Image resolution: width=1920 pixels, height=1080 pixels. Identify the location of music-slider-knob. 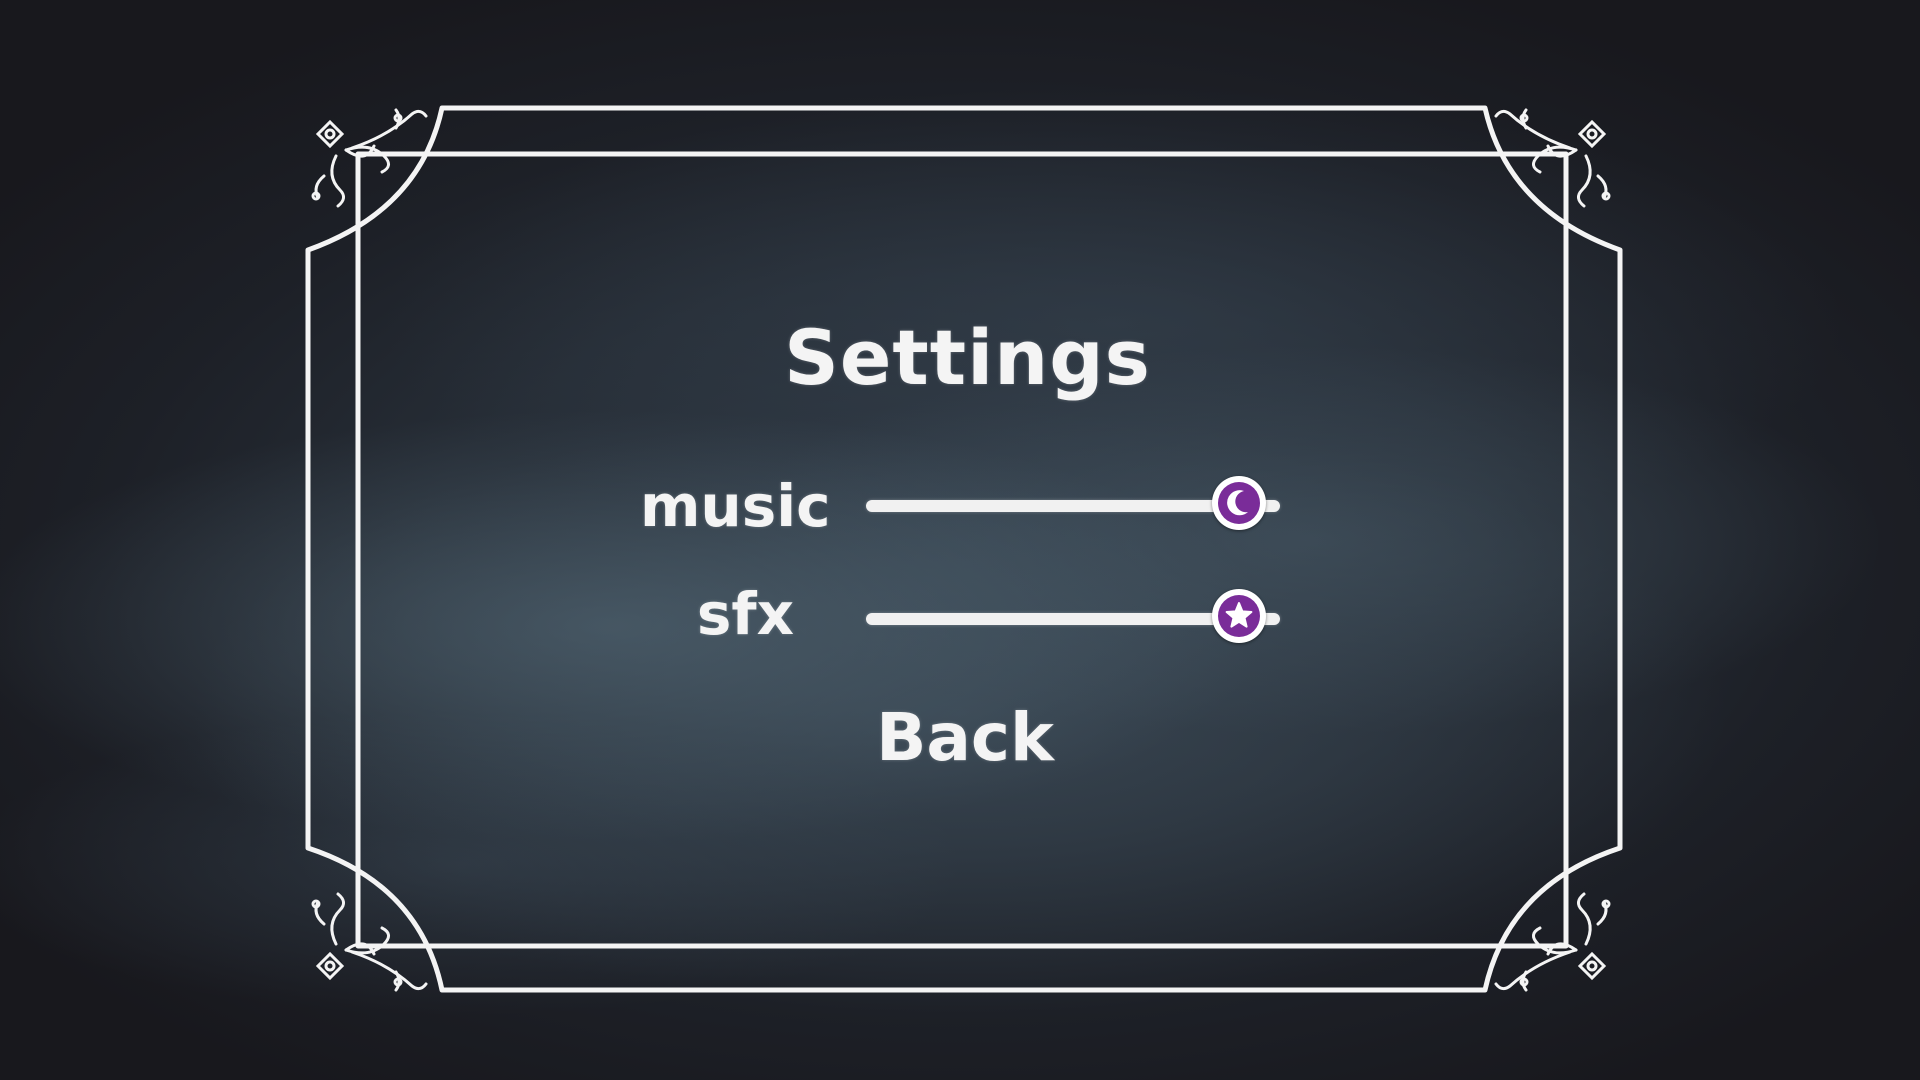
(1239, 503).